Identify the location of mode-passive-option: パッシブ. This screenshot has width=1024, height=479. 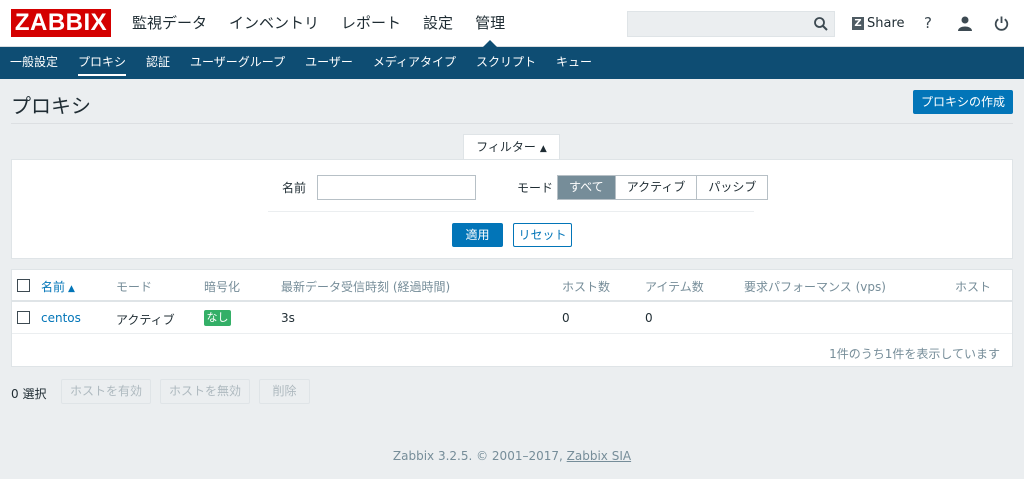
(732, 187).